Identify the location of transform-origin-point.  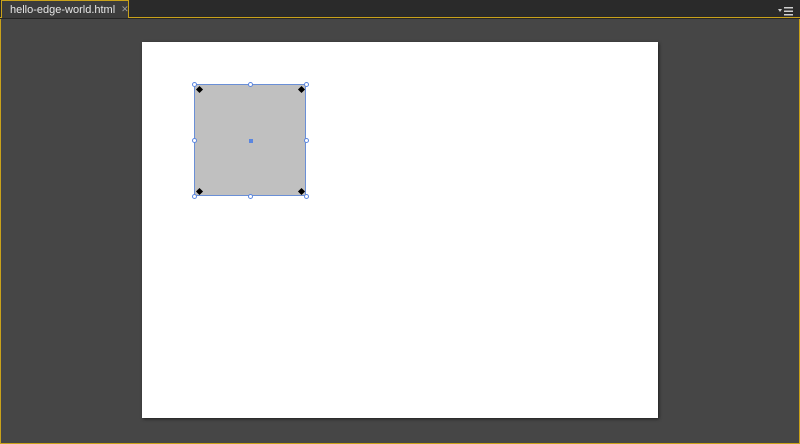
(251, 141).